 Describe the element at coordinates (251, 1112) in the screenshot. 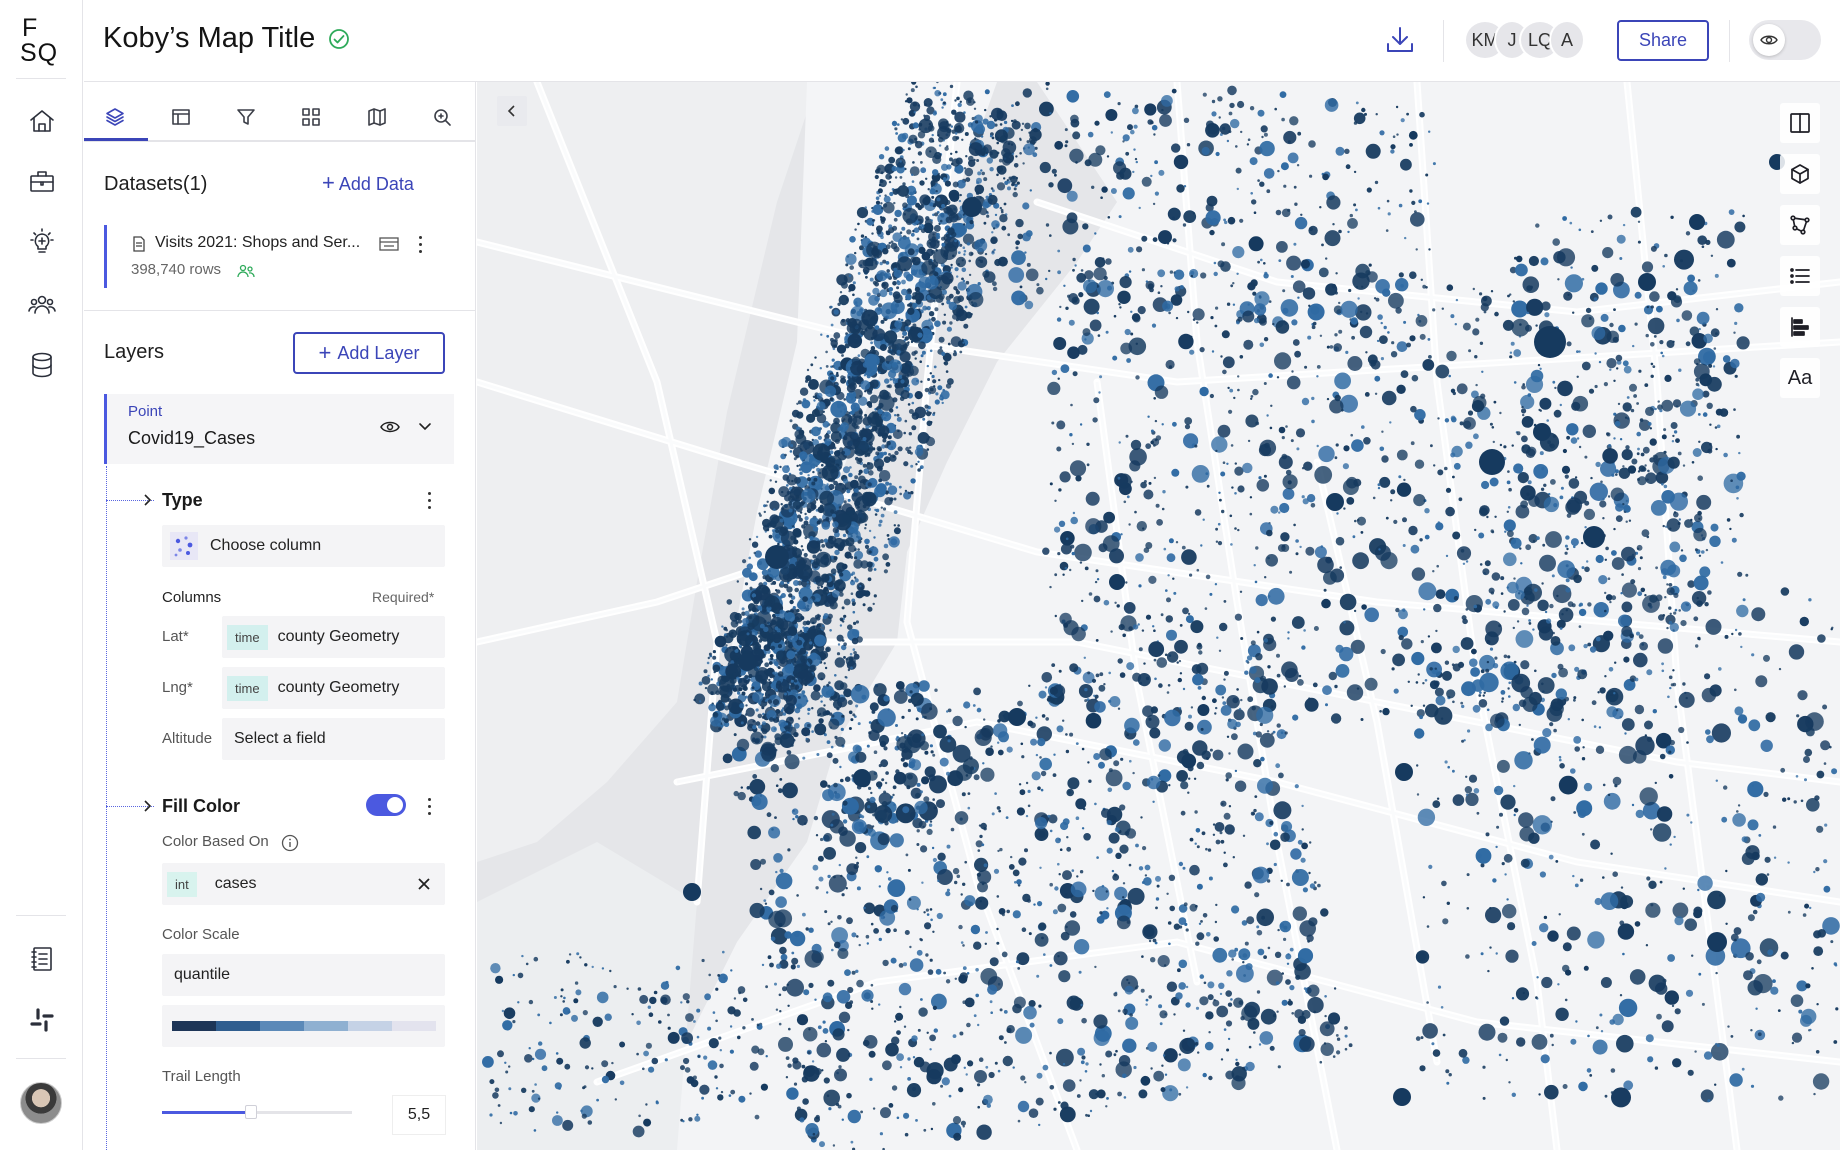

I see `trail-length-handle` at that location.